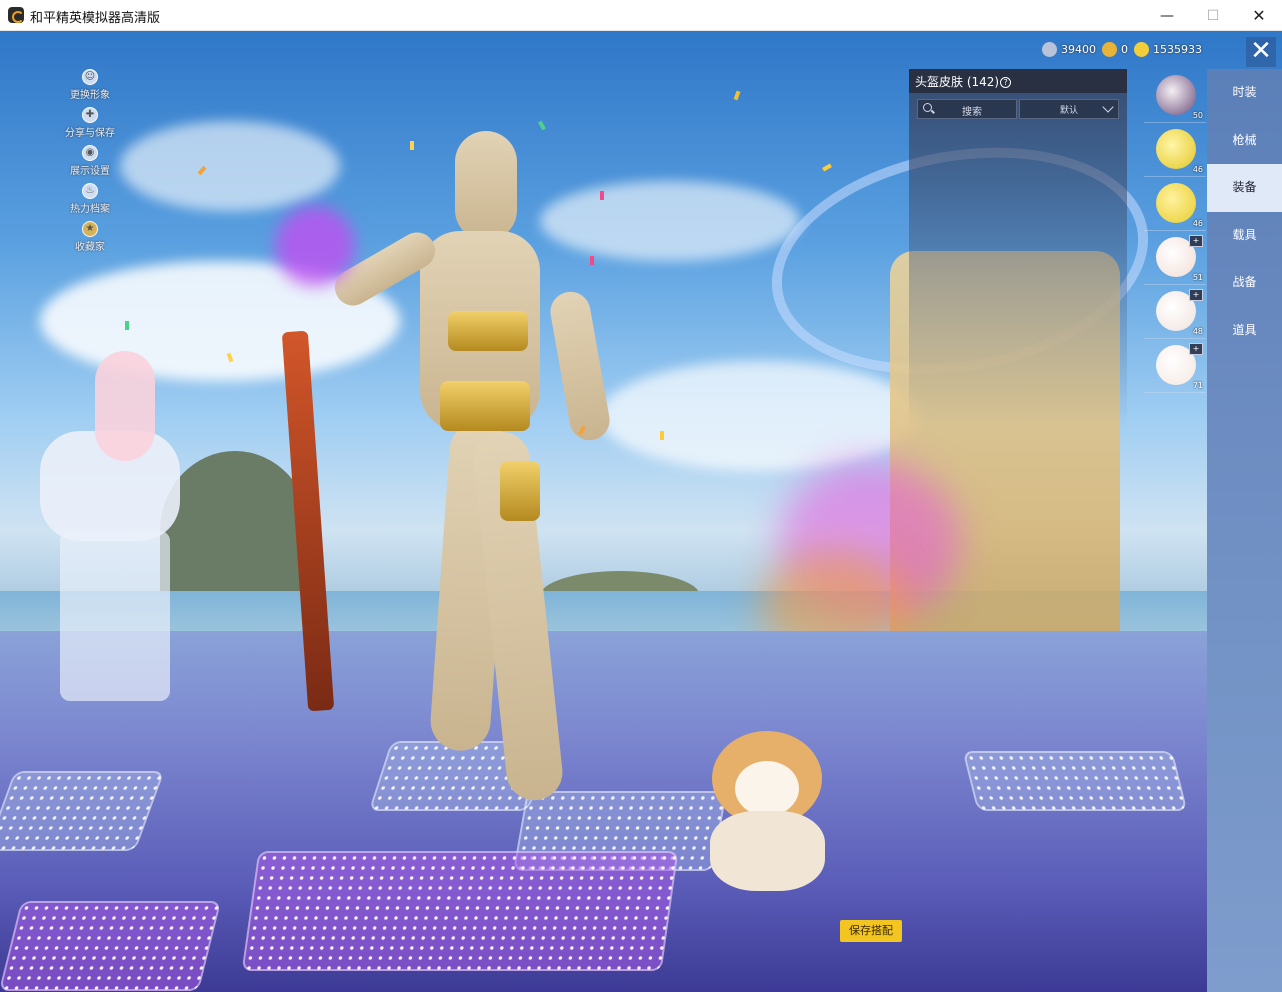  What do you see at coordinates (16, 15) in the screenshot?
I see `app-logo-icon` at bounding box center [16, 15].